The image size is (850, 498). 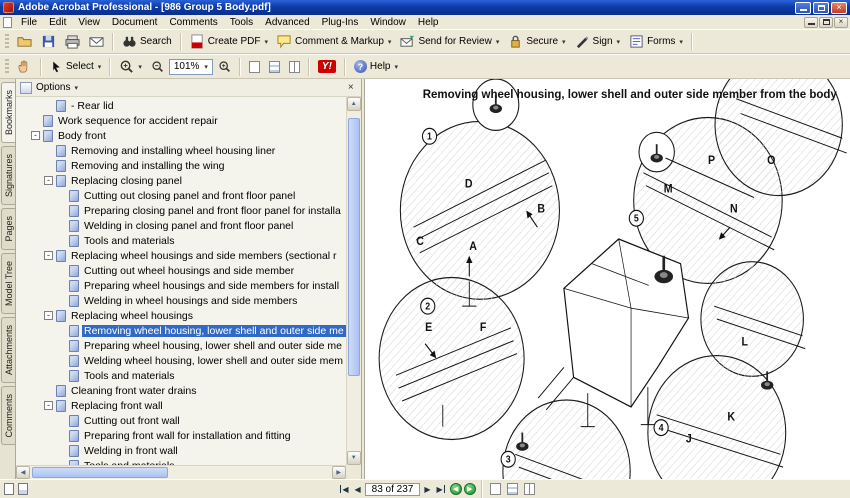 What do you see at coordinates (190, 66) in the screenshot?
I see `zoom-level-combo: 101% ▾` at bounding box center [190, 66].